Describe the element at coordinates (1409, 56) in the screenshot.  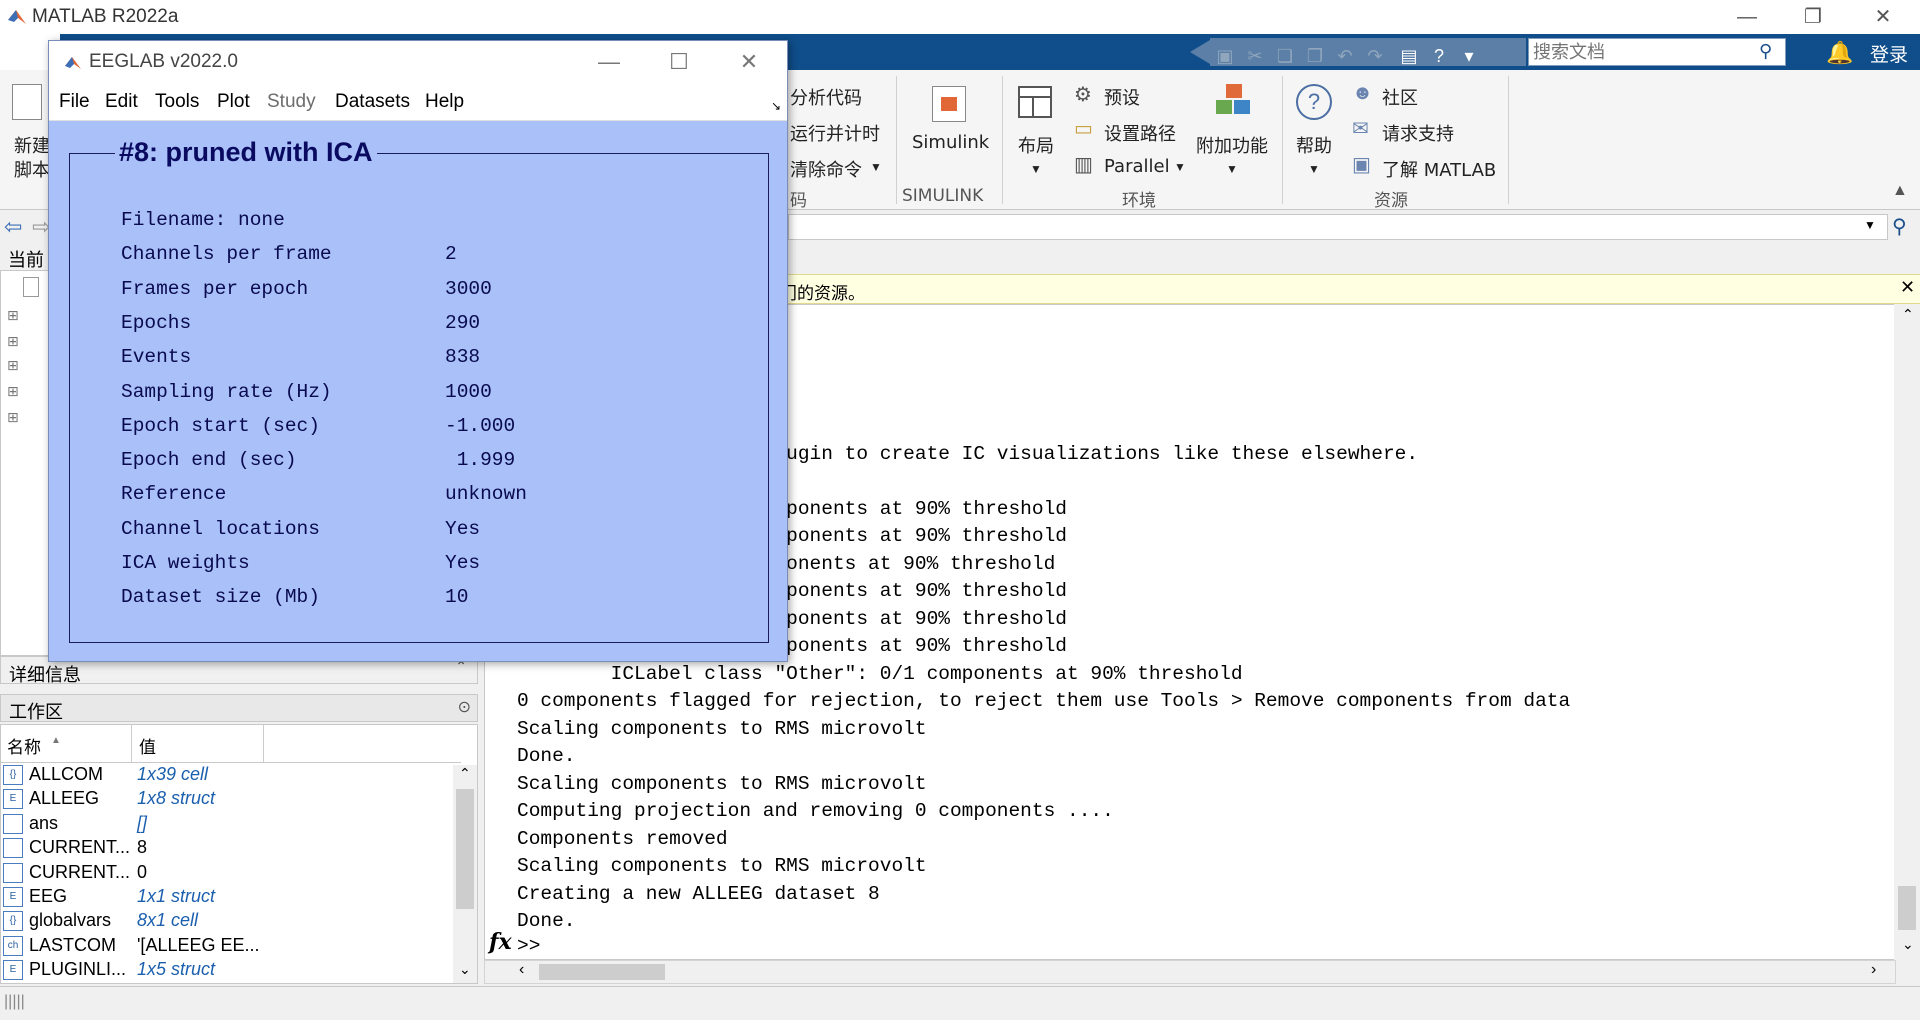
I see `switch-windows-icon: ▤` at that location.